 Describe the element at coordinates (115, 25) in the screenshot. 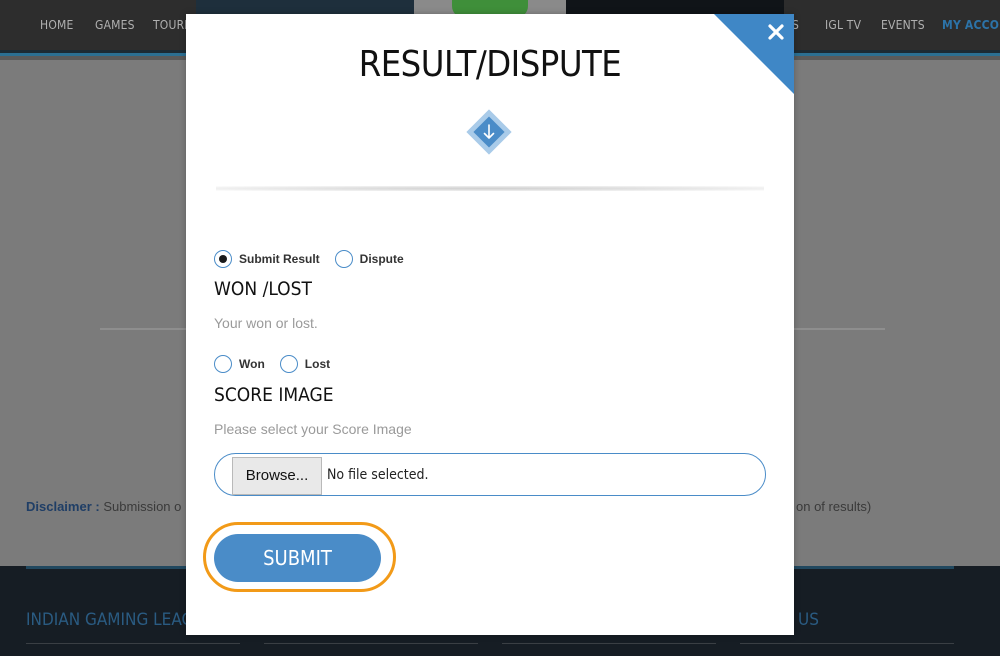

I see `nav-item-games: GAMES` at that location.